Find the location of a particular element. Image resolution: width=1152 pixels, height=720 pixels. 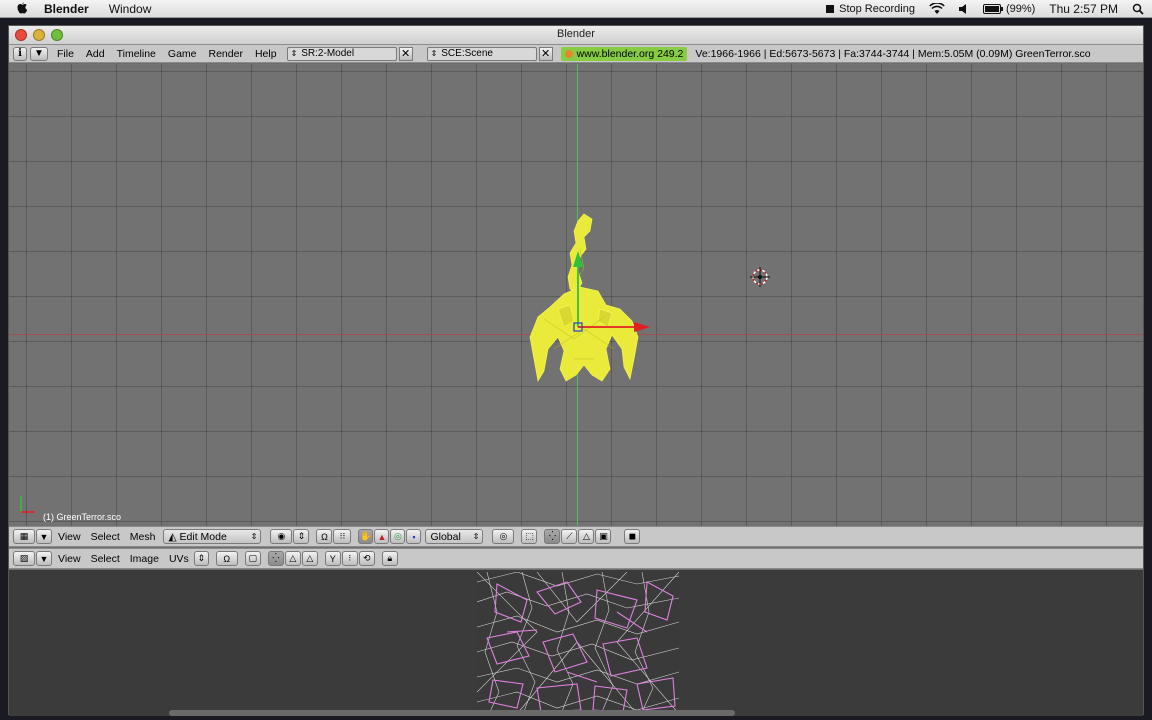

blender-website-link: www.blender.org 249.2 is located at coordinates (624, 53).